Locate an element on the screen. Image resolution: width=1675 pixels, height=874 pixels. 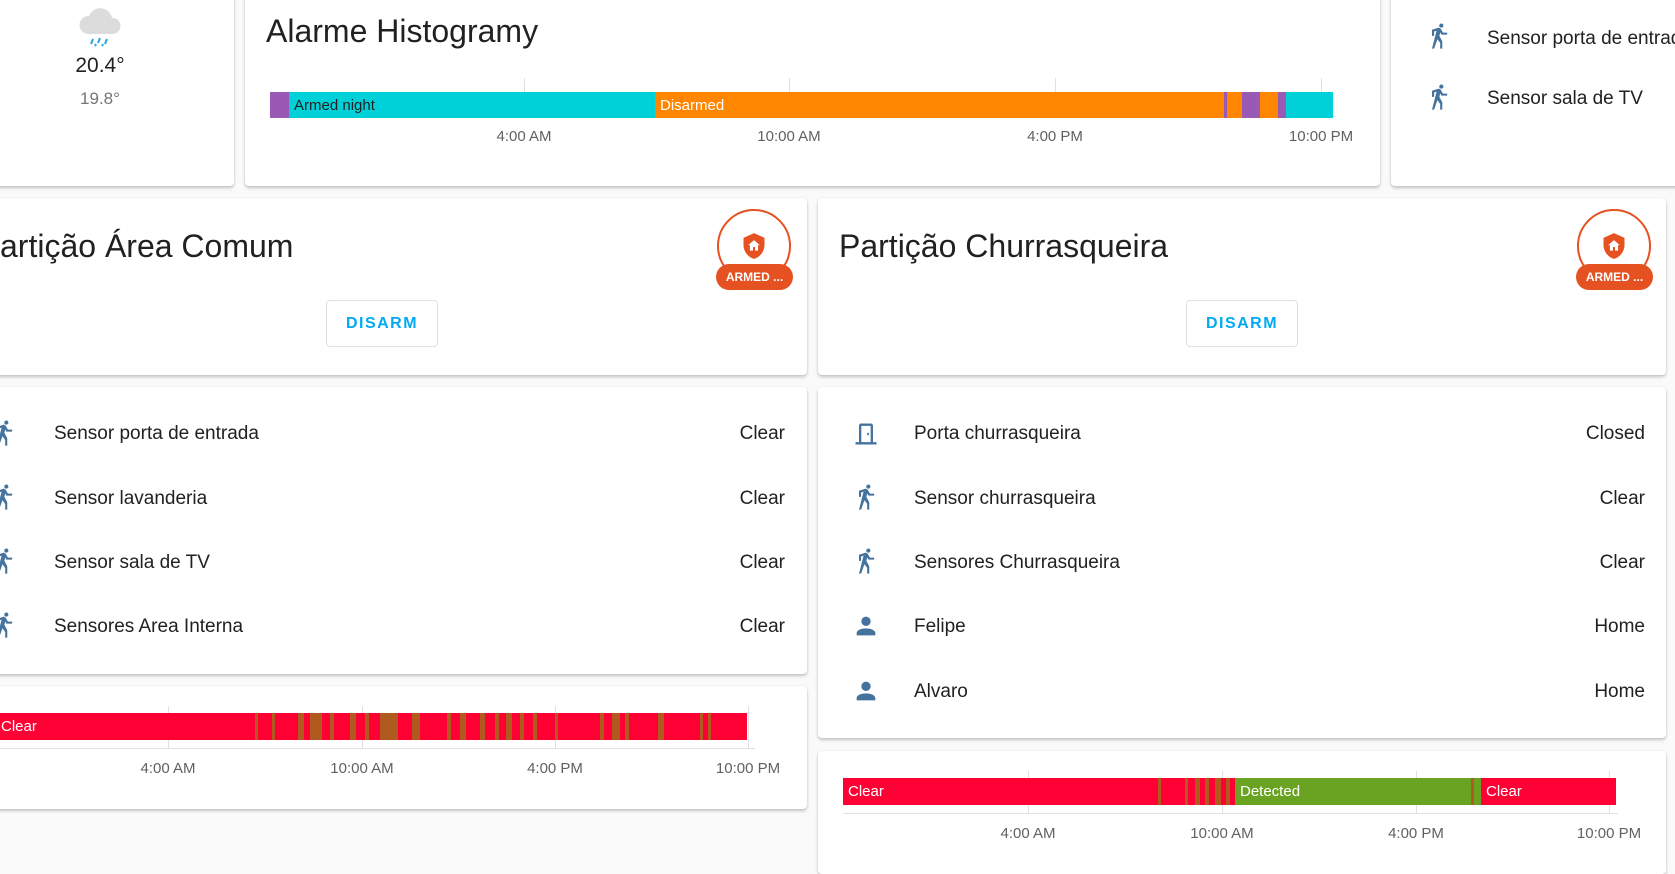
weather-card: 20.4° 19.8° is located at coordinates (117, 93).